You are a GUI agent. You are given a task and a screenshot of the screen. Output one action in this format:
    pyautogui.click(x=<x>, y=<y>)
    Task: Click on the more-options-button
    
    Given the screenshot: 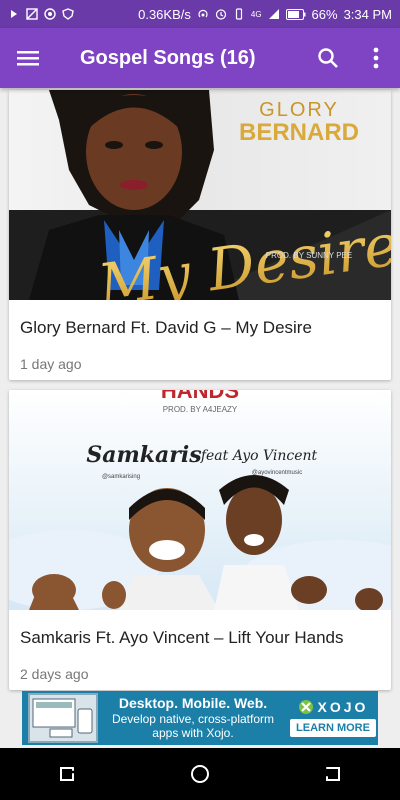 What is the action you would take?
    pyautogui.click(x=376, y=58)
    